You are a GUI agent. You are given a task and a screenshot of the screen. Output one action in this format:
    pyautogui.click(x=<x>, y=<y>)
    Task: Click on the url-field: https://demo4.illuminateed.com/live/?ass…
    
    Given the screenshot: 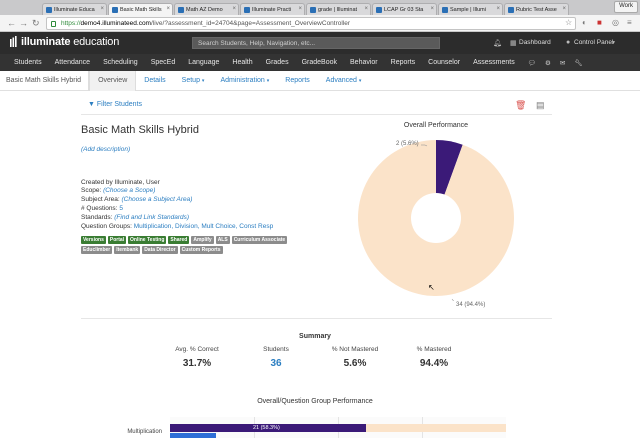 What is the action you would take?
    pyautogui.click(x=311, y=23)
    